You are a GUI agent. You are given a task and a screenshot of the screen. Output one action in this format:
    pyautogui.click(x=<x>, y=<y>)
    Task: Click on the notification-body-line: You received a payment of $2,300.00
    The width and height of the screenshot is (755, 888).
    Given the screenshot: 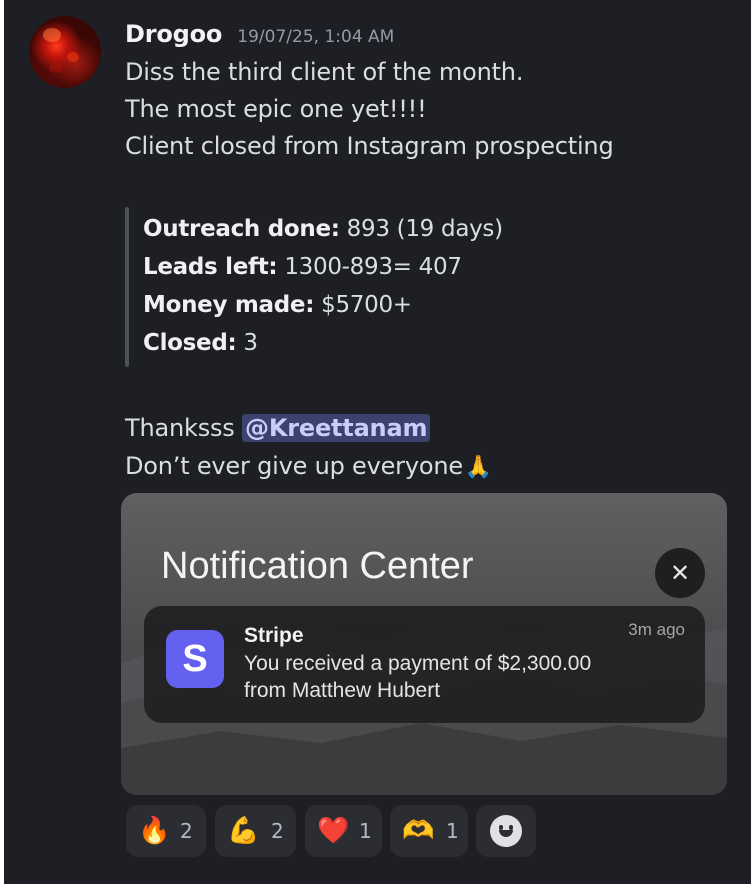 What is the action you would take?
    pyautogui.click(x=418, y=663)
    